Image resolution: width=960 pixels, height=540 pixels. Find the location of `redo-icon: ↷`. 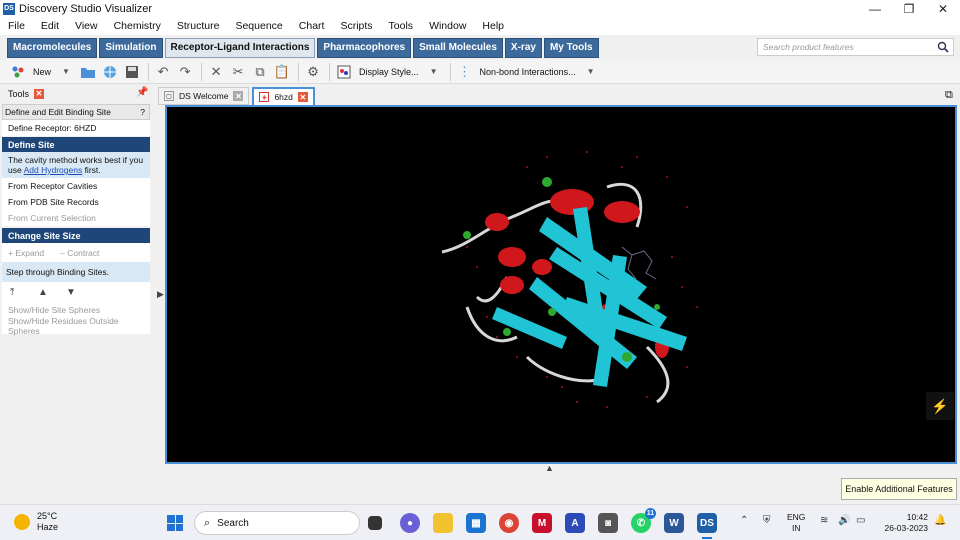

redo-icon: ↷ is located at coordinates (185, 72).